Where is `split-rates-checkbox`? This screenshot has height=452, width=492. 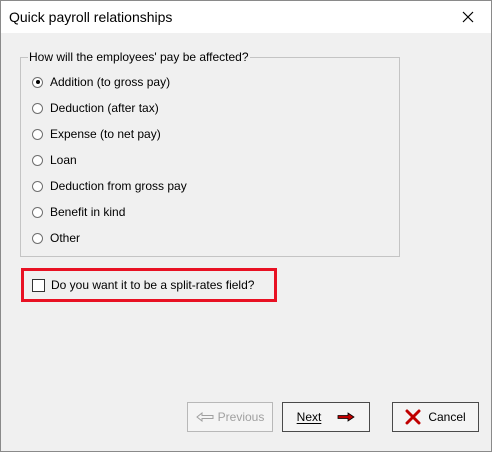 split-rates-checkbox is located at coordinates (38, 285).